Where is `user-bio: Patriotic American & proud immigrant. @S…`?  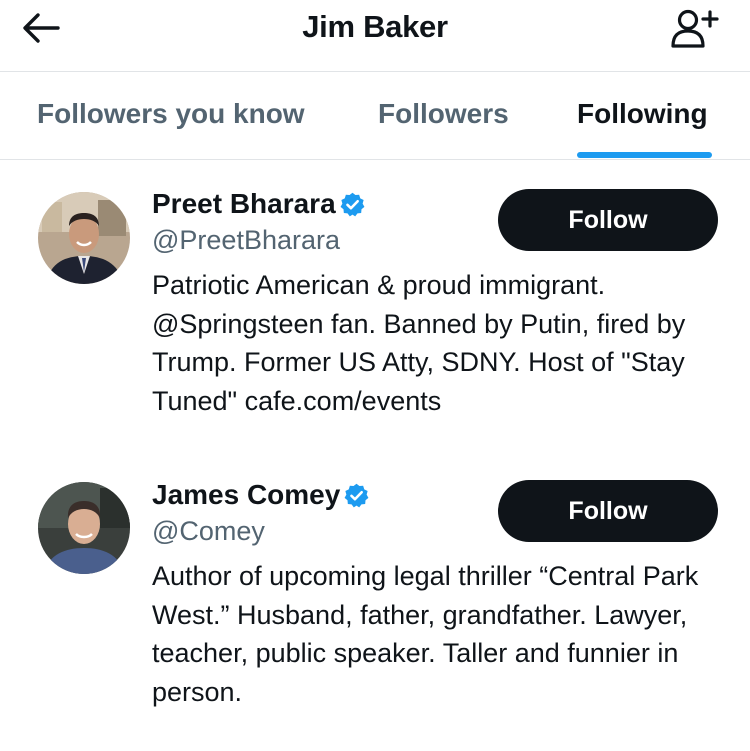
user-bio: Patriotic American & proud immigrant. @S… is located at coordinates (419, 343).